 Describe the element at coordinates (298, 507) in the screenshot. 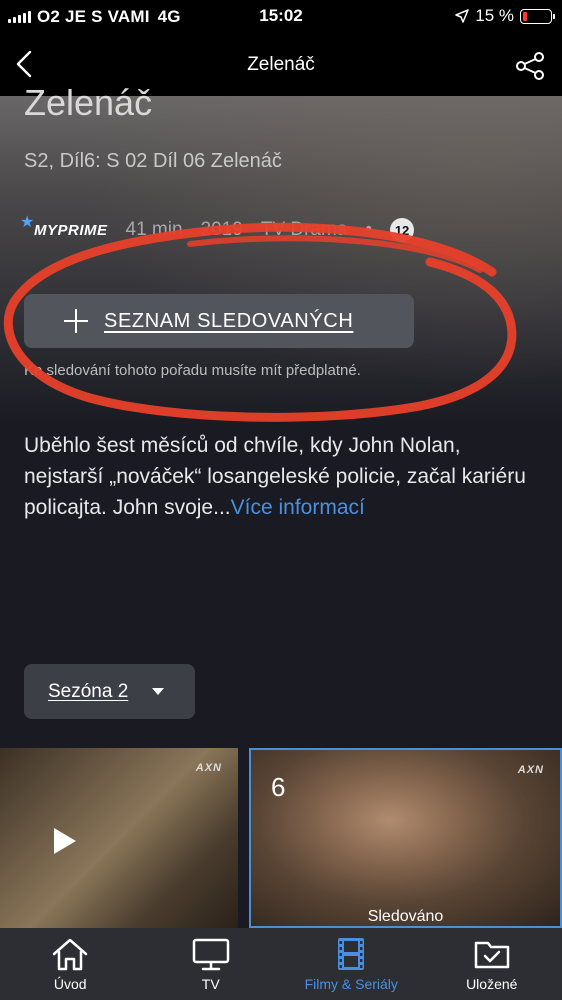

I see `more-info-link: Více informací` at that location.